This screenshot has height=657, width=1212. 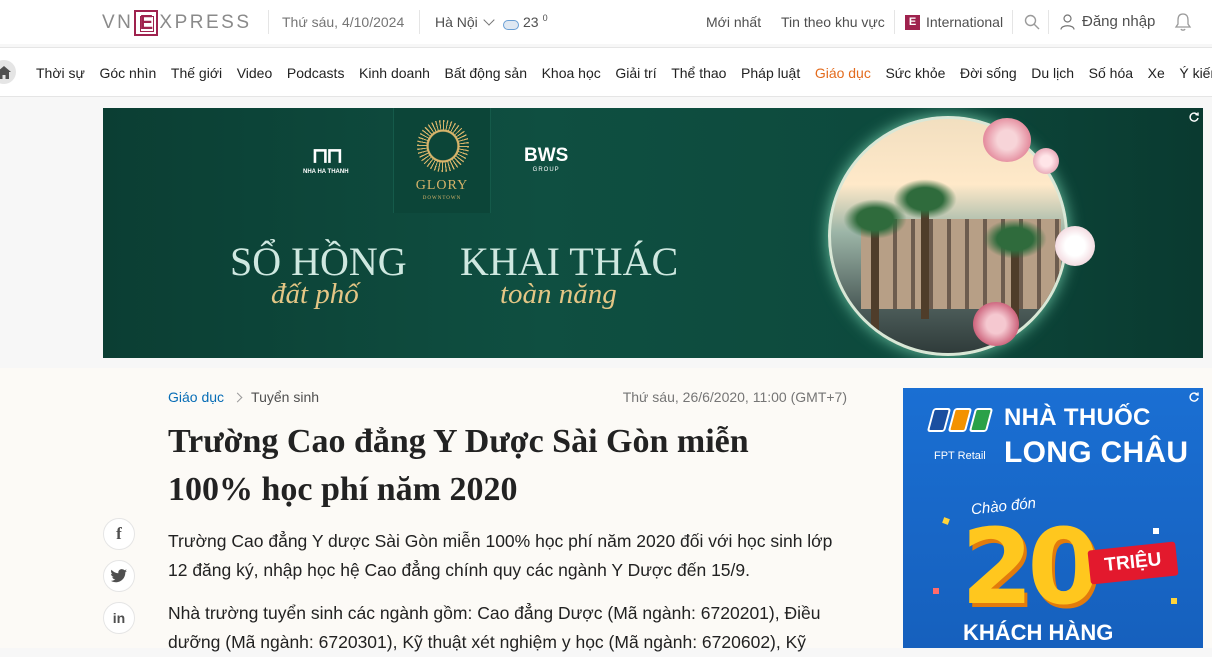 I want to click on logo-vn: VN, so click(x=118, y=22).